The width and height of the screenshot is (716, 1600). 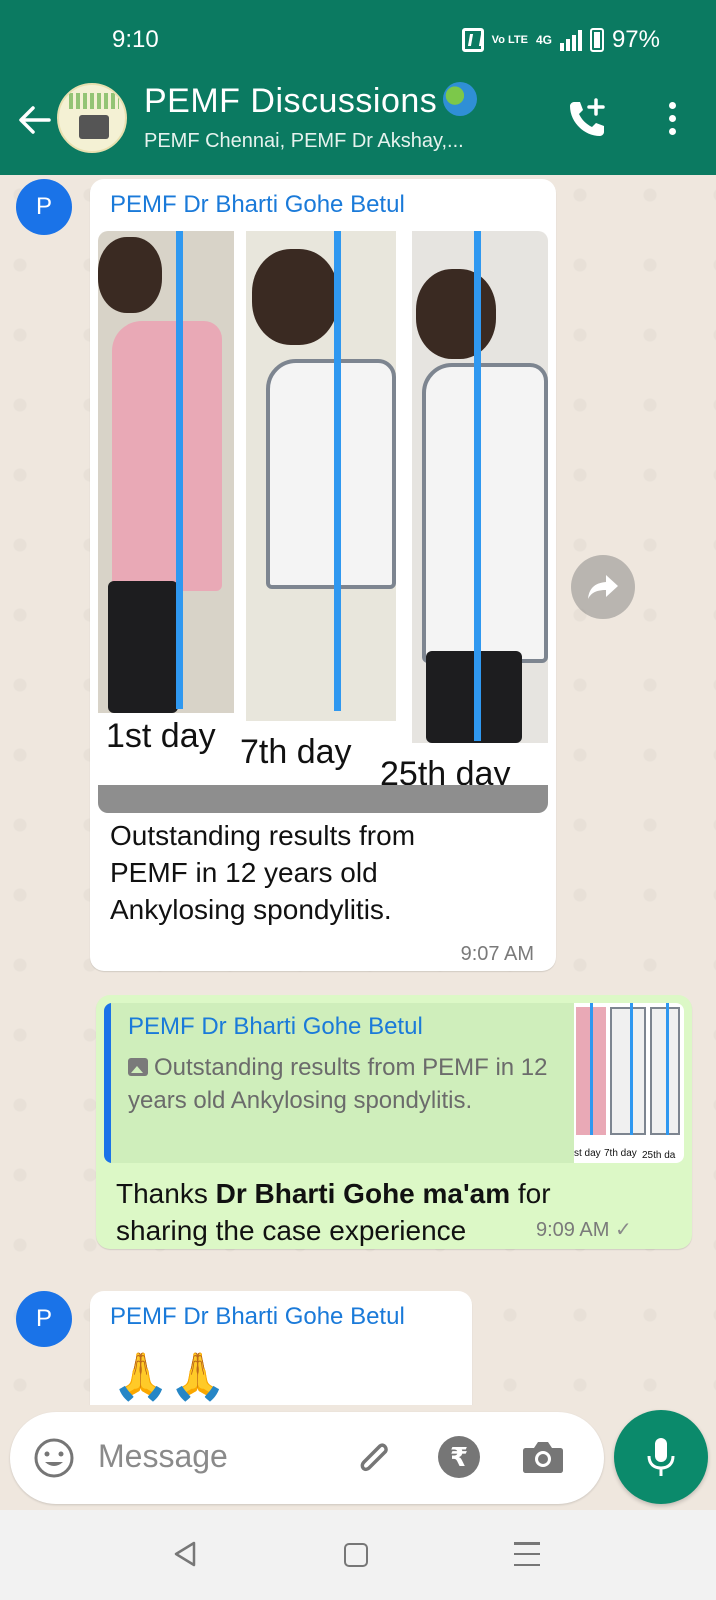 What do you see at coordinates (570, 40) in the screenshot?
I see `signal-icon` at bounding box center [570, 40].